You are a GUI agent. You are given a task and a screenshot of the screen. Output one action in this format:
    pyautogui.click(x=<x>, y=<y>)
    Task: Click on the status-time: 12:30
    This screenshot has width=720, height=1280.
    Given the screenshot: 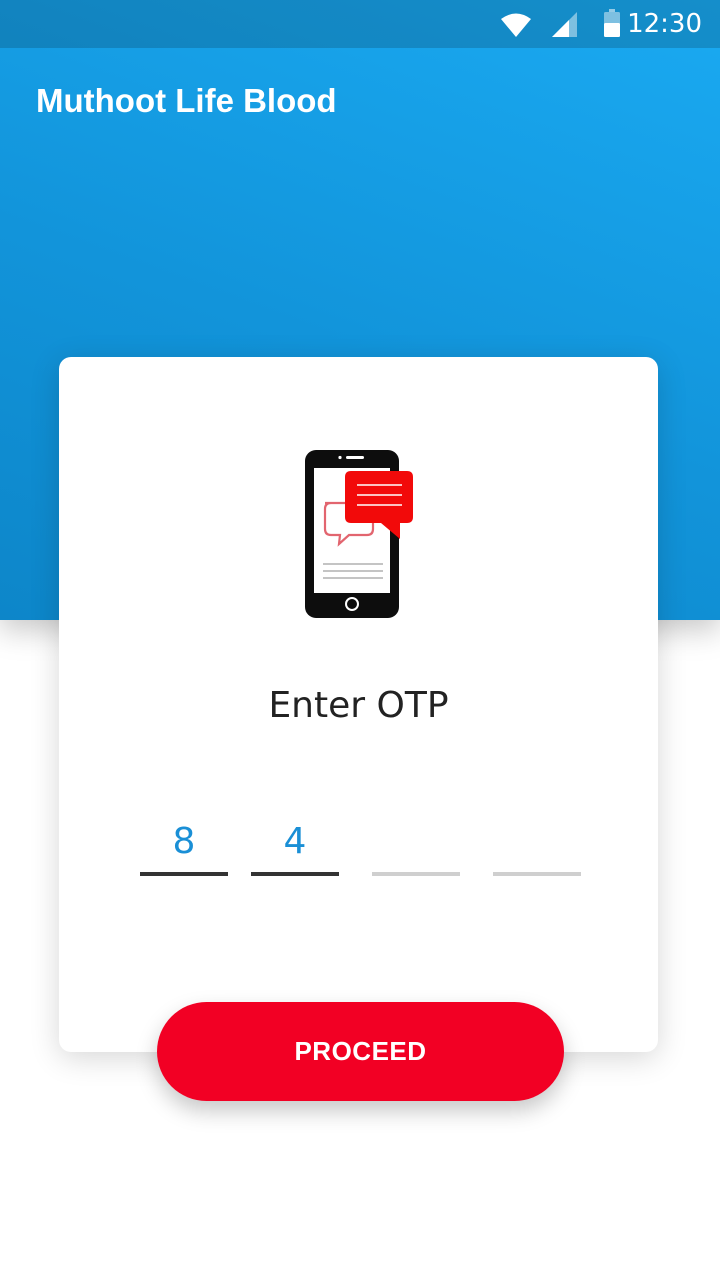 What is the action you would take?
    pyautogui.click(x=664, y=24)
    